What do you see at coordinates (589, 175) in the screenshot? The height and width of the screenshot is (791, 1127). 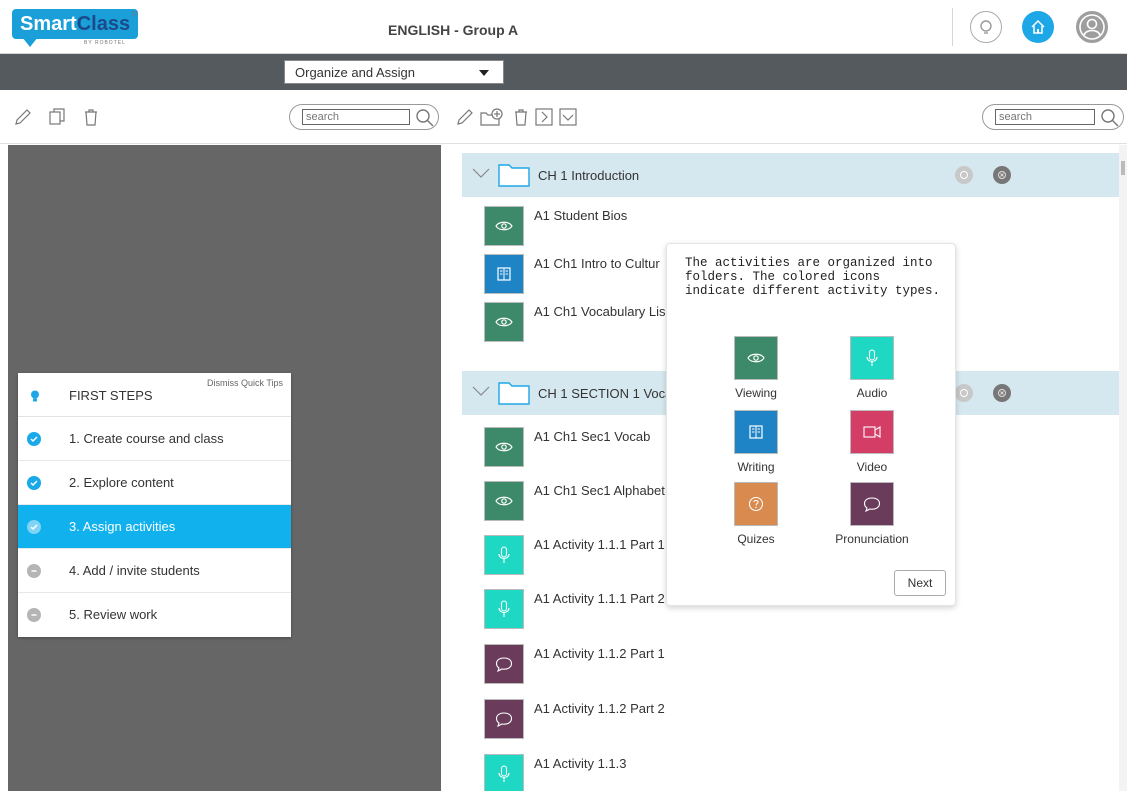 I see `folder-label: CH 1 Introduction` at bounding box center [589, 175].